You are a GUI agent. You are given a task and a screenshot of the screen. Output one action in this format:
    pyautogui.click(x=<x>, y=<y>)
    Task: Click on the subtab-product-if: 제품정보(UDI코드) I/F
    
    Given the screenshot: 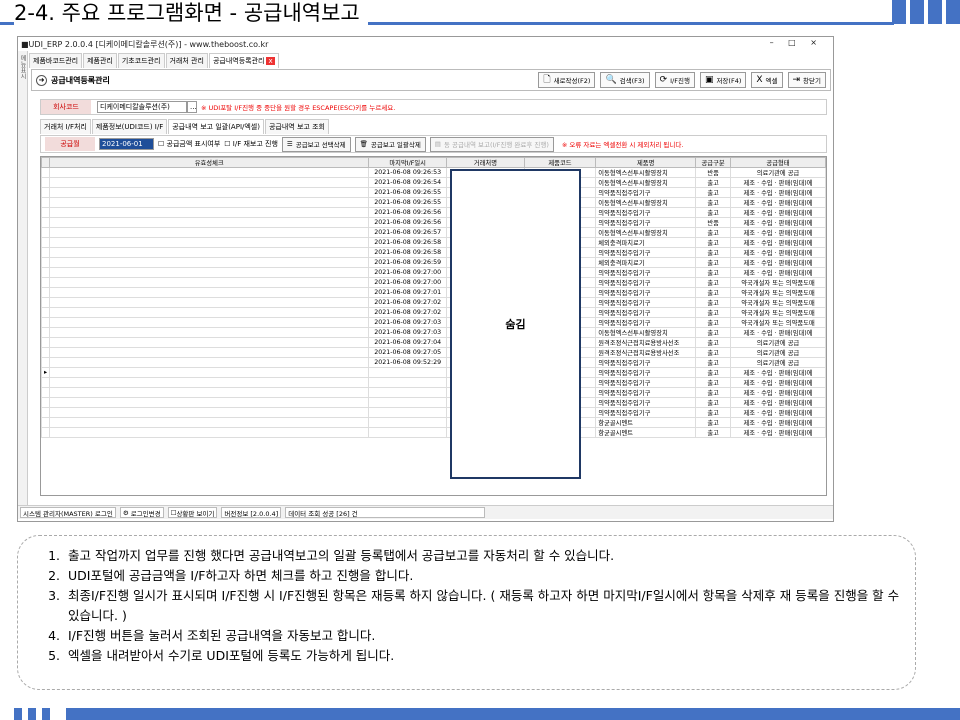 What is the action you would take?
    pyautogui.click(x=129, y=126)
    